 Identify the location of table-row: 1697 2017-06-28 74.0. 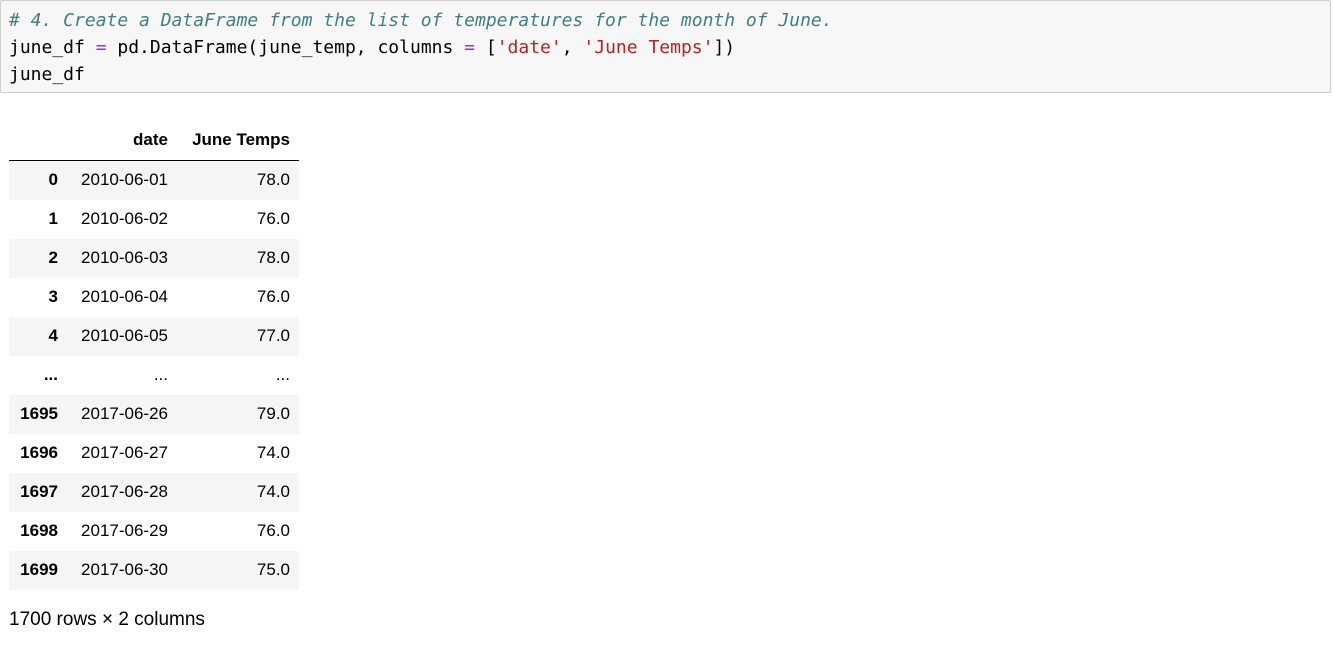
(154, 492).